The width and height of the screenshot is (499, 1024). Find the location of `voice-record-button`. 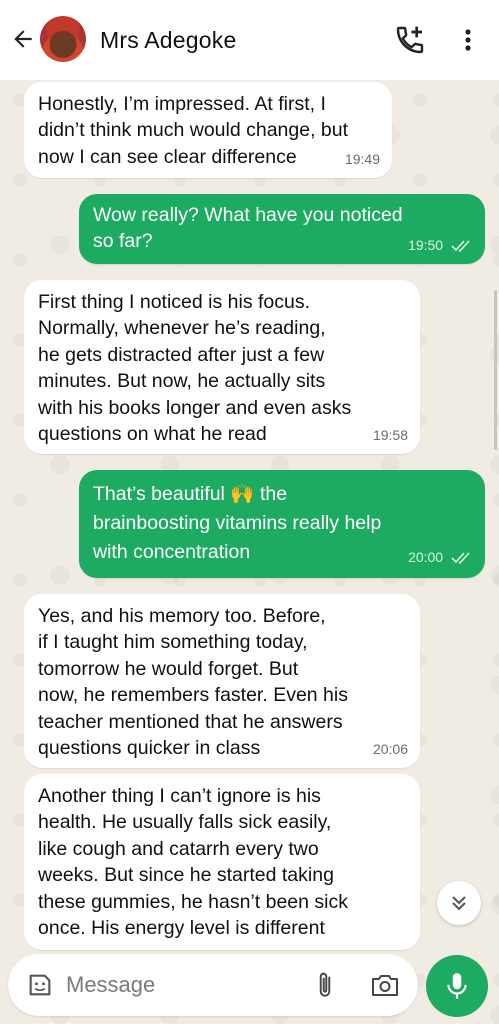

voice-record-button is located at coordinates (457, 986).